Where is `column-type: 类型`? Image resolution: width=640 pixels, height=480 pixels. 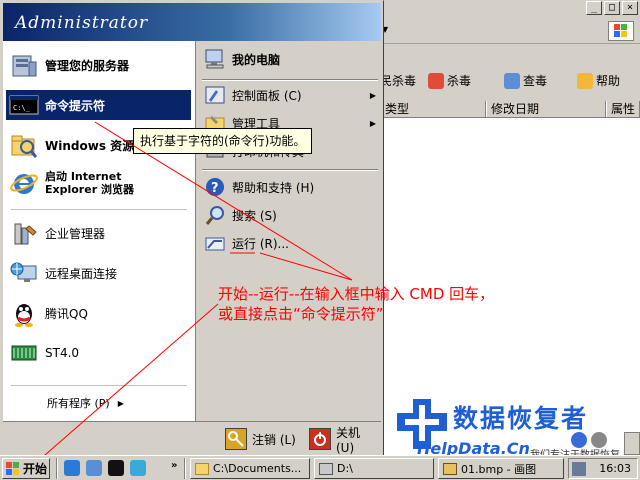
column-type: 类型 is located at coordinates (433, 109).